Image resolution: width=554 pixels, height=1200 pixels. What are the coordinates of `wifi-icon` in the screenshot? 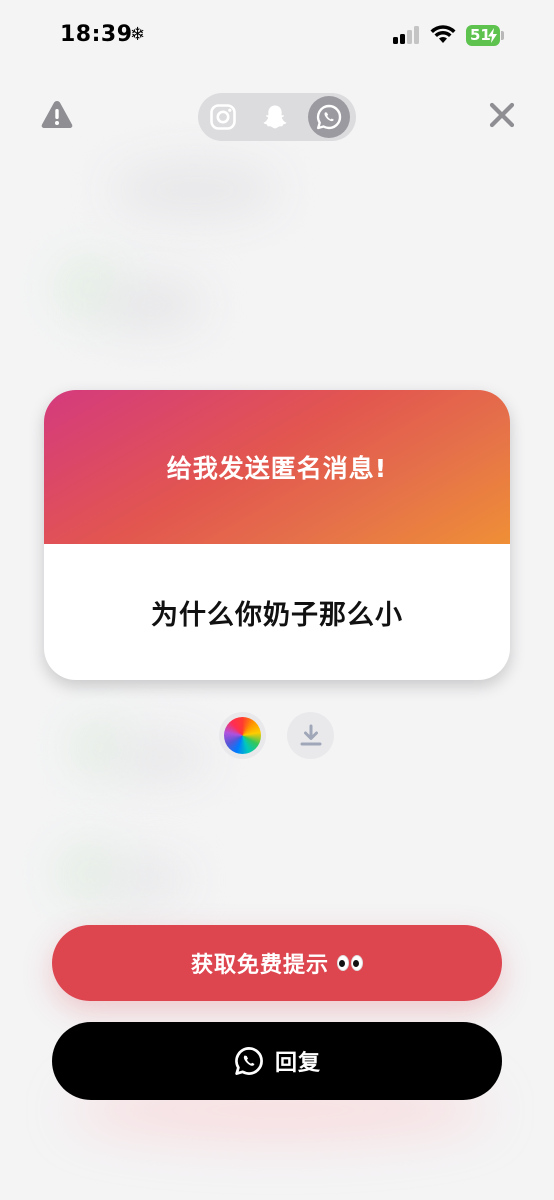 It's located at (443, 34).